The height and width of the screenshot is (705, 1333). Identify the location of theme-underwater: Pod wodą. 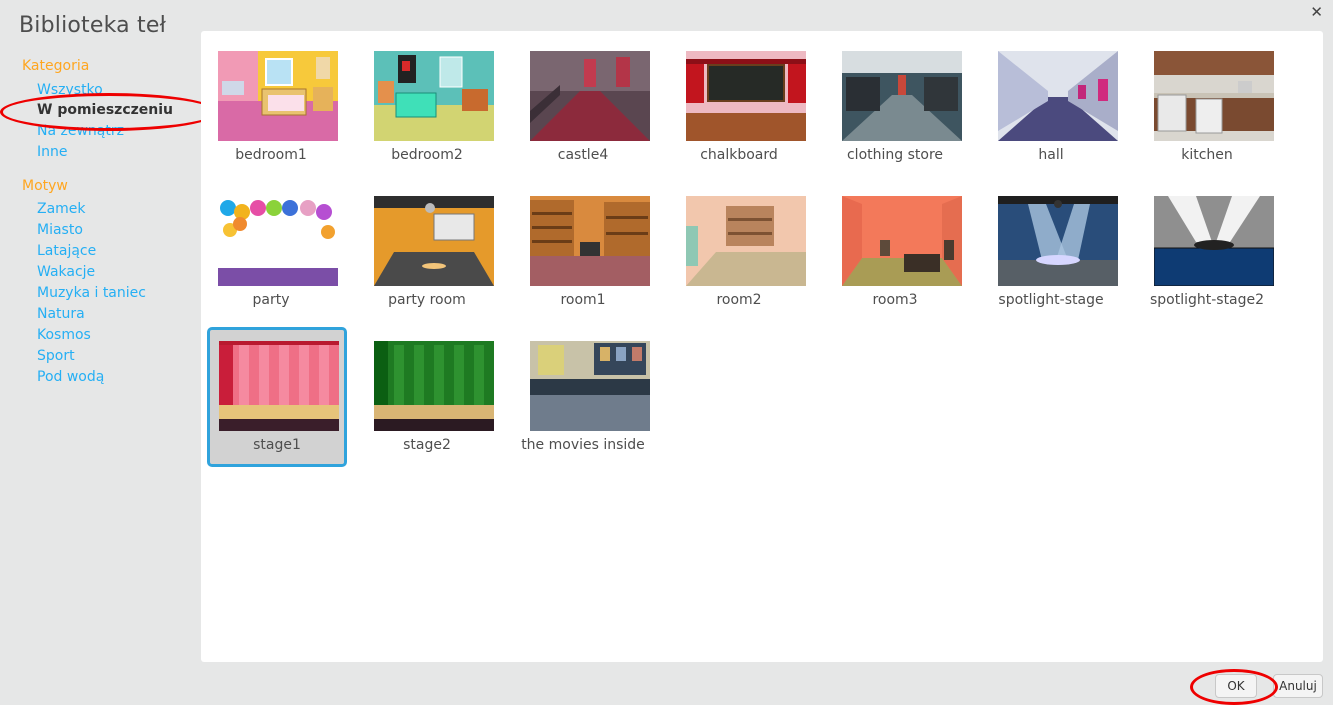
(70, 377).